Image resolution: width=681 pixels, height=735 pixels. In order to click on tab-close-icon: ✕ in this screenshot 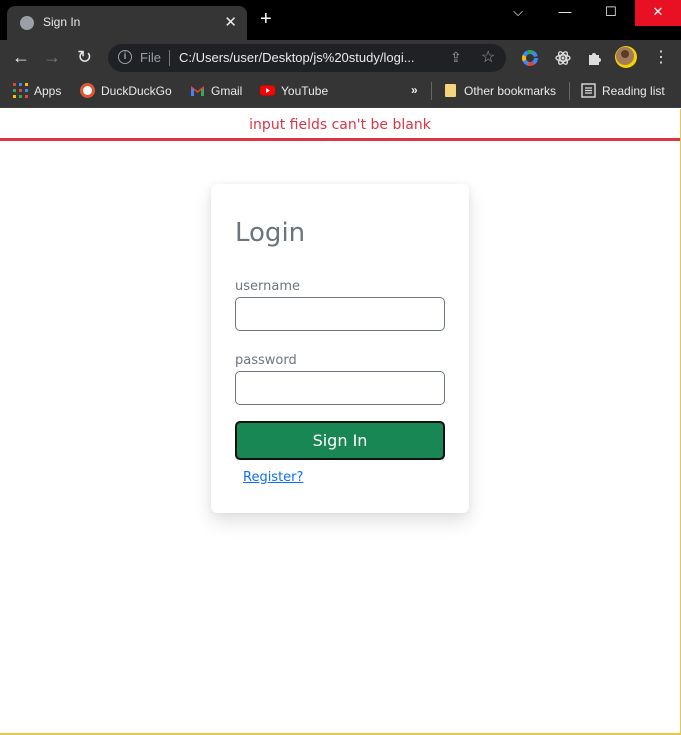, I will do `click(230, 22)`.